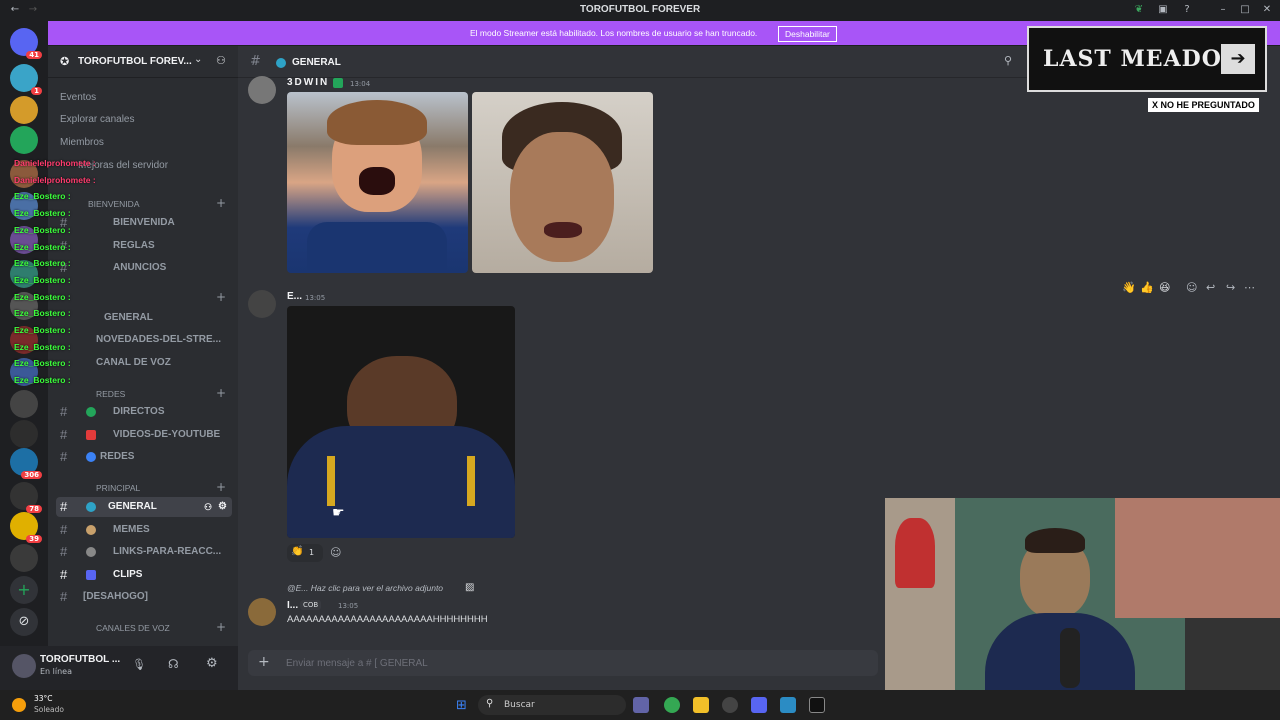 Image resolution: width=1280 pixels, height=720 pixels. Describe the element at coordinates (42, 263) in the screenshot. I see `chat-overlay-line: Eze_Bostero :` at that location.